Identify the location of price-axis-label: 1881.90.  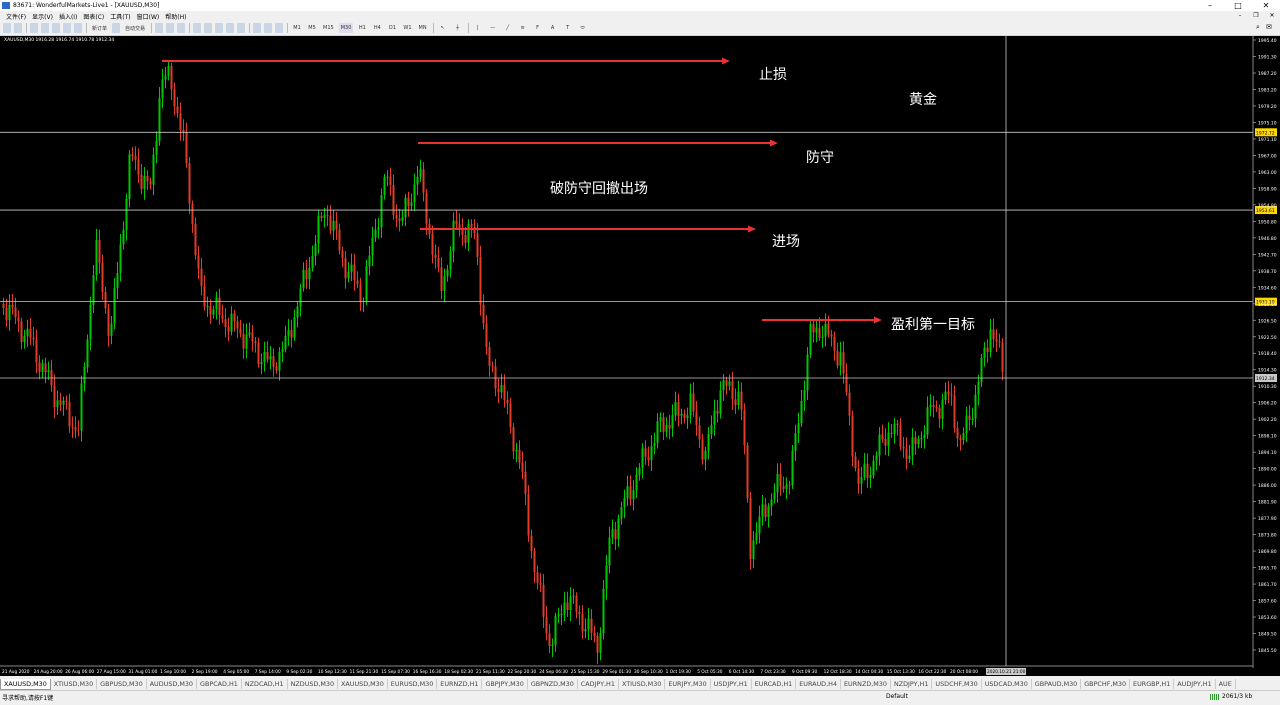
(1267, 503).